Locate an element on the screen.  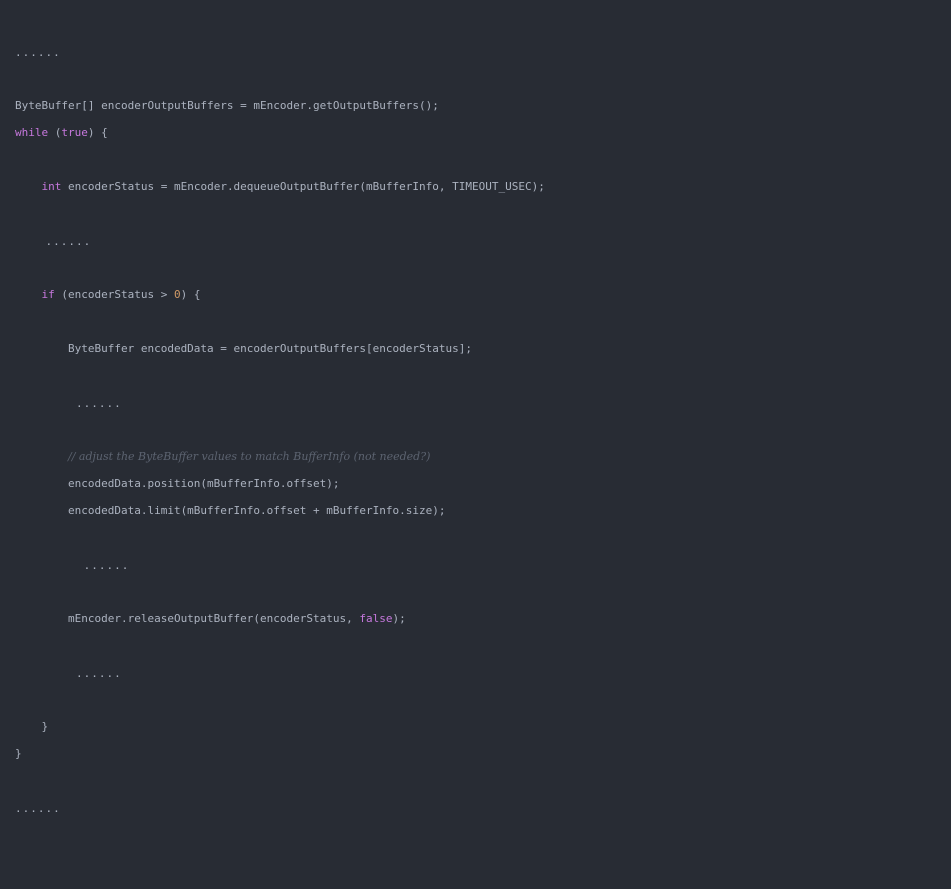
code-text: (encoderStatus > is located at coordinates (114, 294).